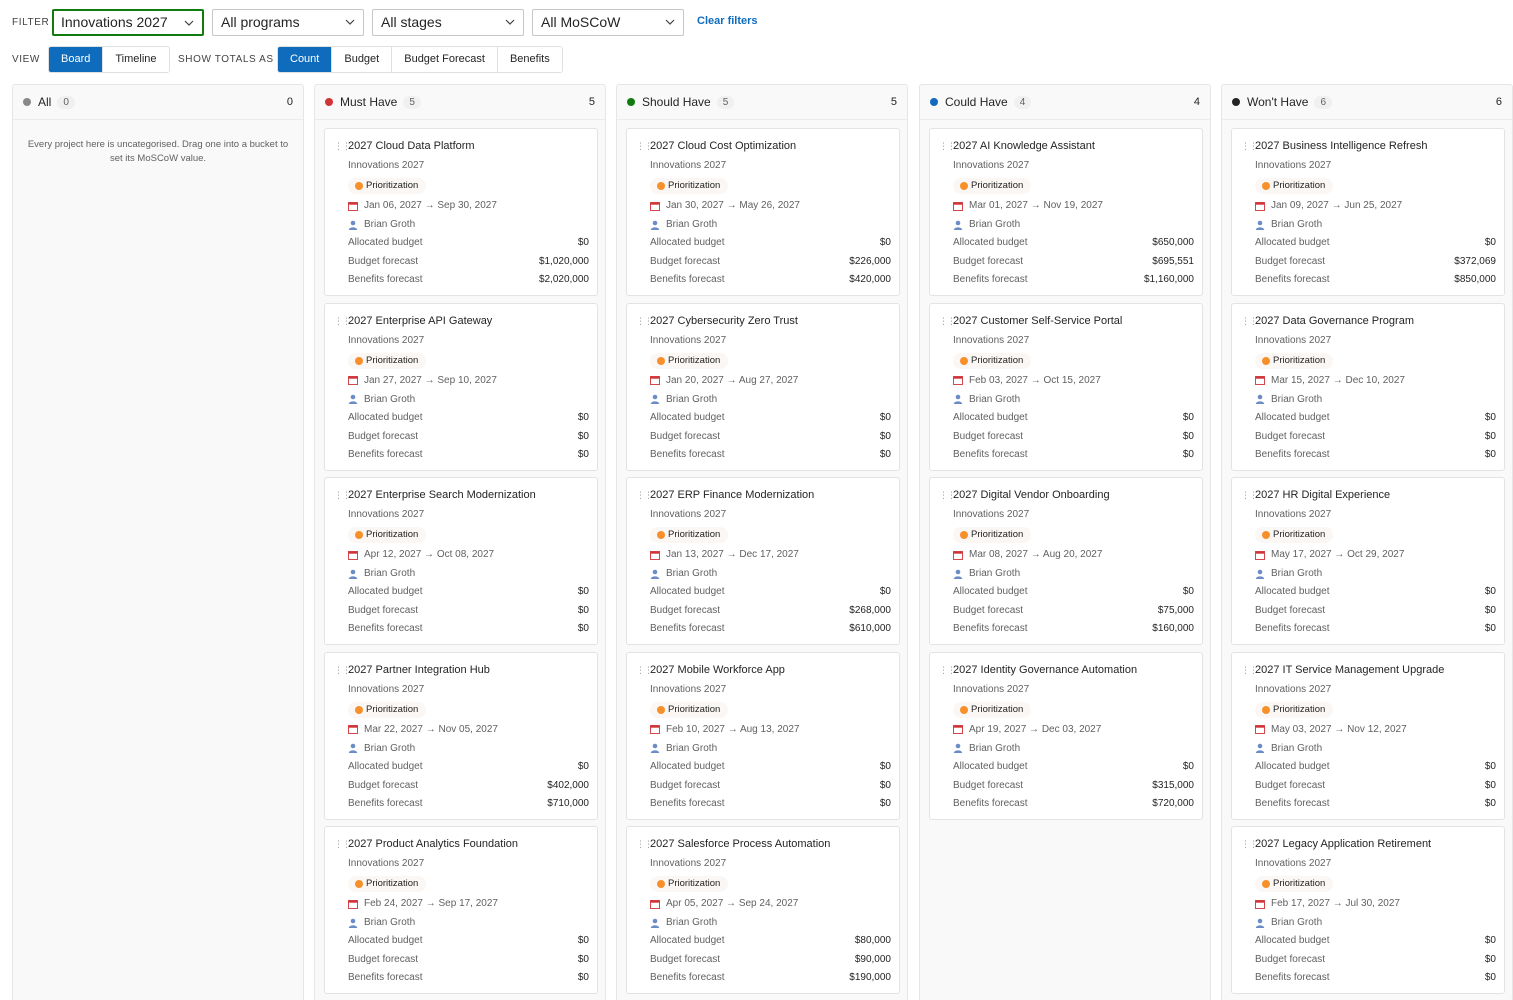 This screenshot has height=1000, width=1513. I want to click on clear-filters-link: Clear filters, so click(727, 21).